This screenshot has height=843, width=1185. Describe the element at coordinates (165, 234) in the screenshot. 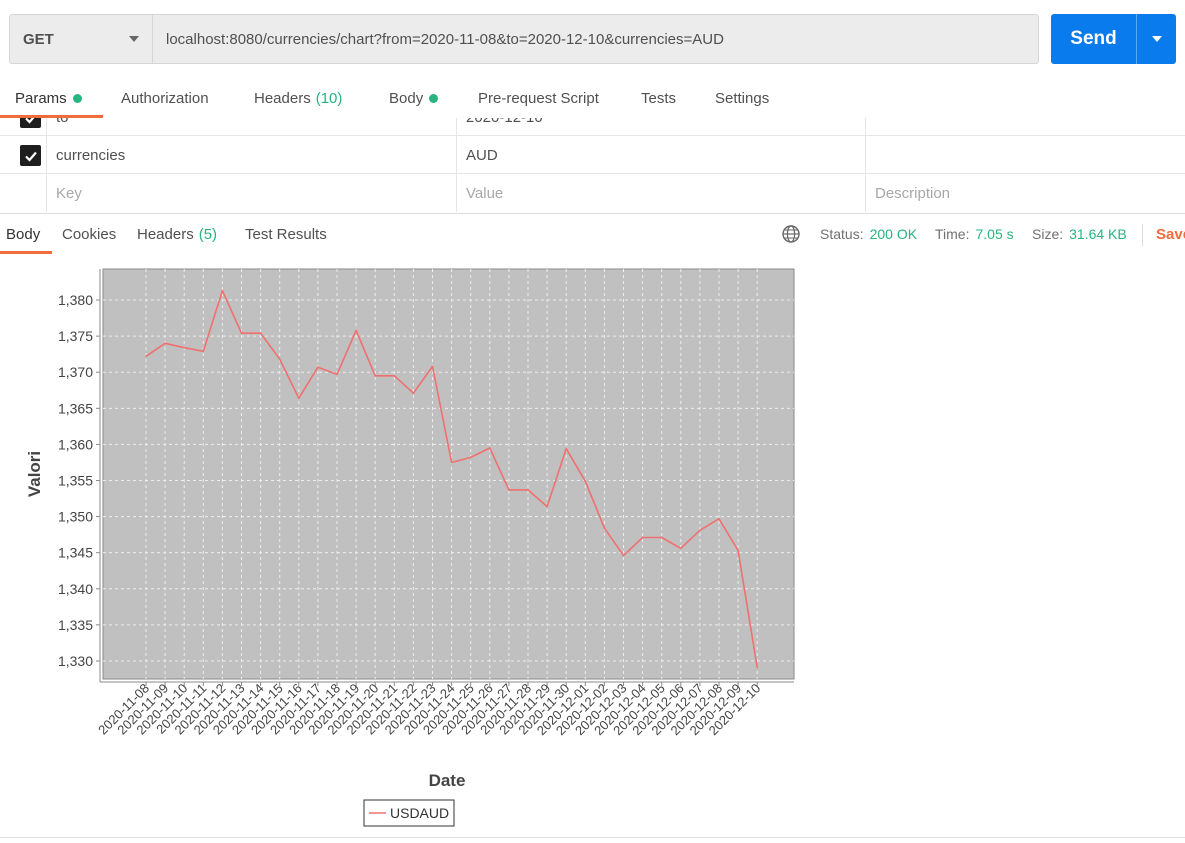

I see `response-tab-headers-label: Headers` at that location.